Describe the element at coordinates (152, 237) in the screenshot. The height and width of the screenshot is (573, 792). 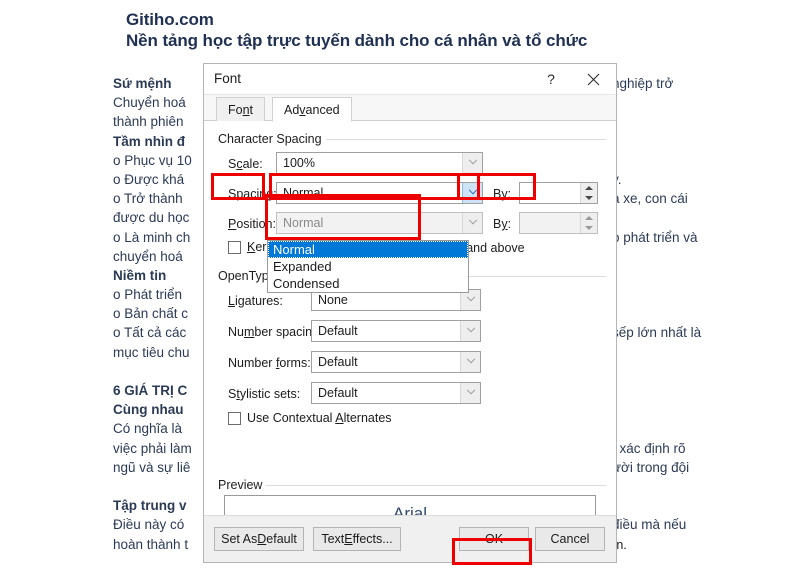
I see `document-line: o Là minh ch` at that location.